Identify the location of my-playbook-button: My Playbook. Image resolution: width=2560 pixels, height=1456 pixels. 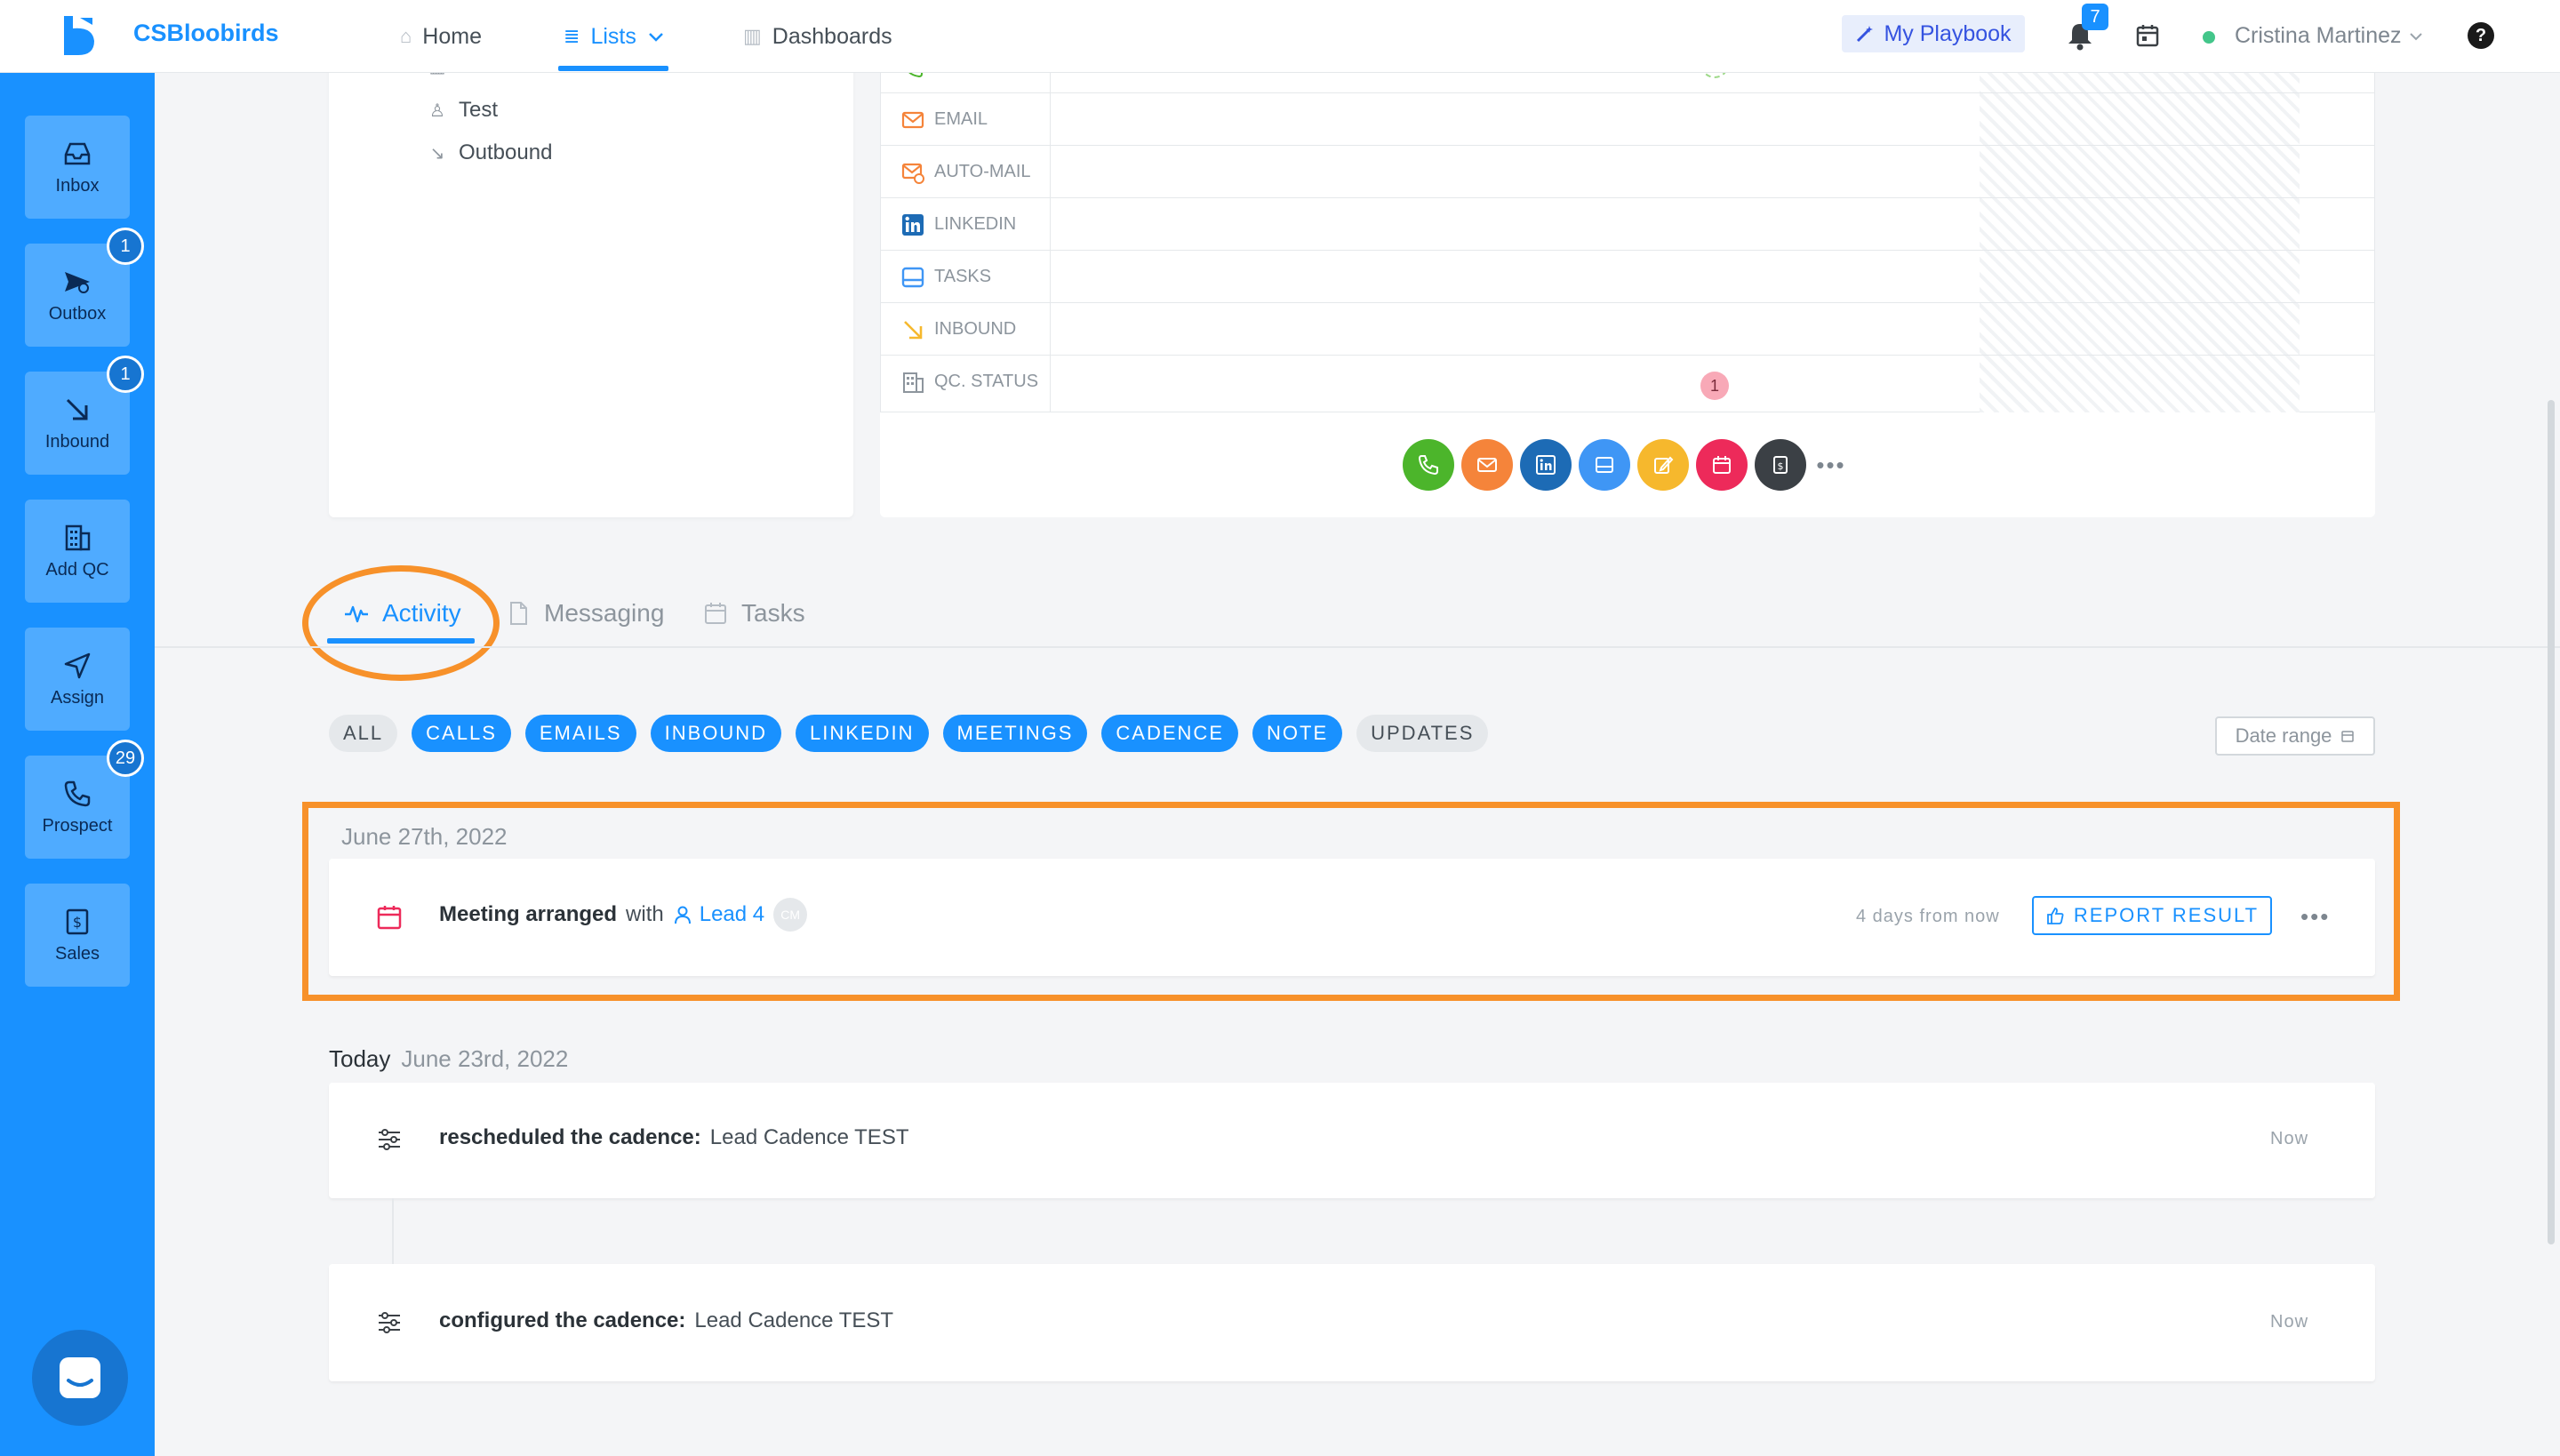
(1933, 33).